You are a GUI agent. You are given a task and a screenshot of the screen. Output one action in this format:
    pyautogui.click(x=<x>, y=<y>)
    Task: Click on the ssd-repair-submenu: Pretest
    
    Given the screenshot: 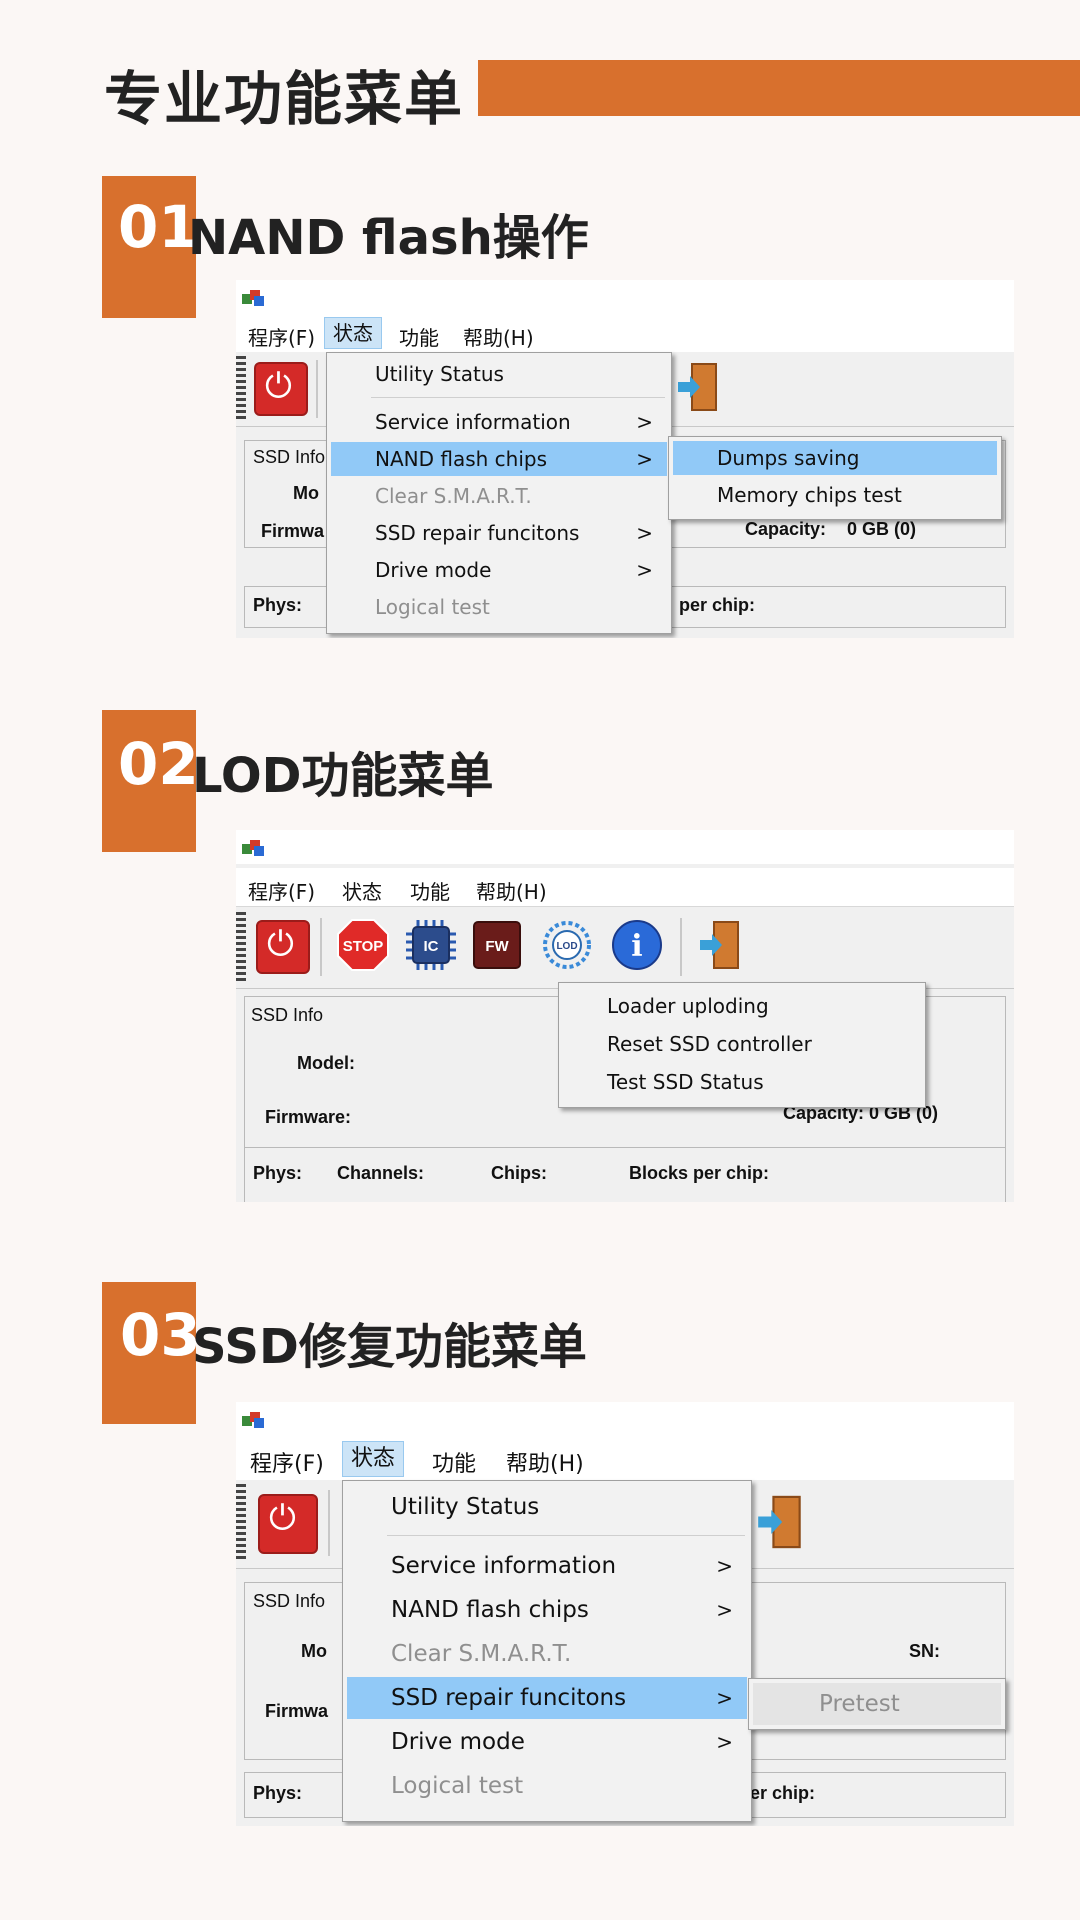 What is the action you would take?
    pyautogui.click(x=877, y=1704)
    